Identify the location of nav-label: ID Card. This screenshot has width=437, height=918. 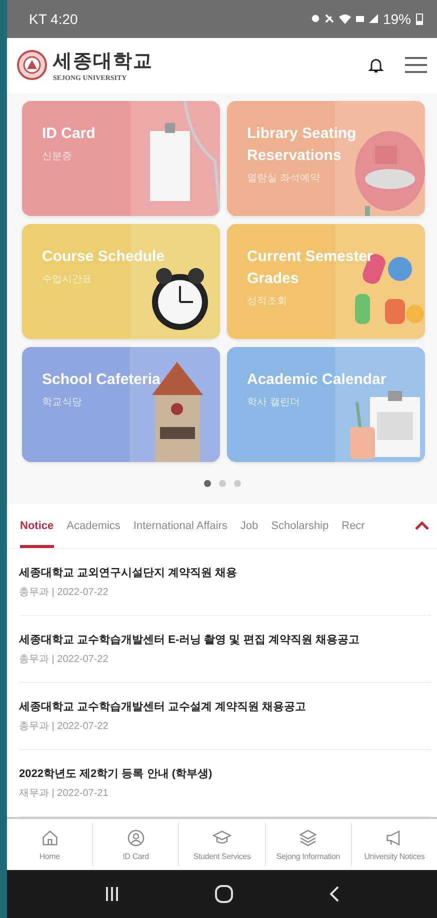
(135, 857).